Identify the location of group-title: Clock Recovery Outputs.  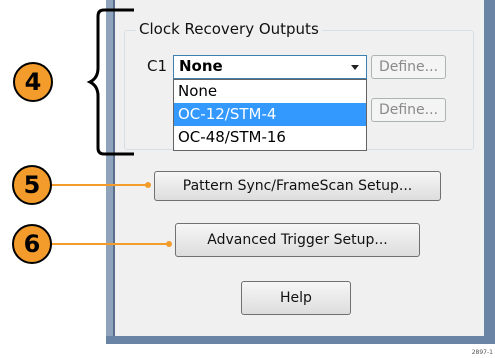
(229, 29).